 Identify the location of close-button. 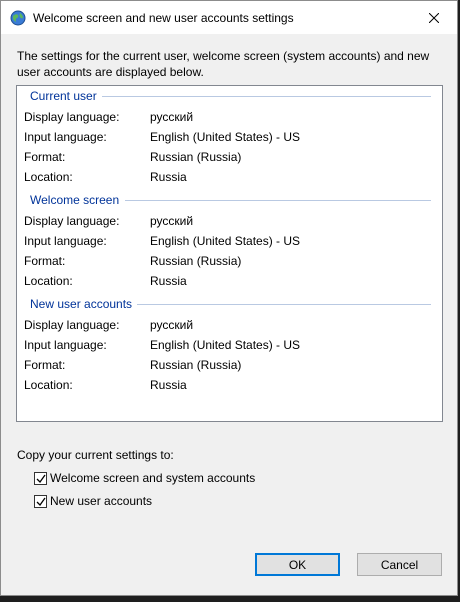
(434, 17).